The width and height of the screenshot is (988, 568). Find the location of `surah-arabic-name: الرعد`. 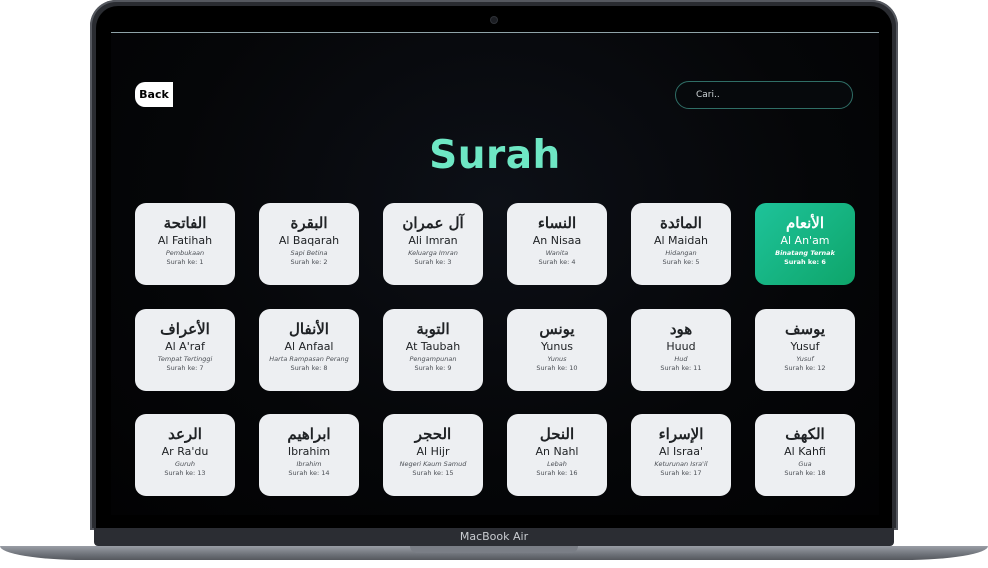

surah-arabic-name: الرعد is located at coordinates (185, 434).